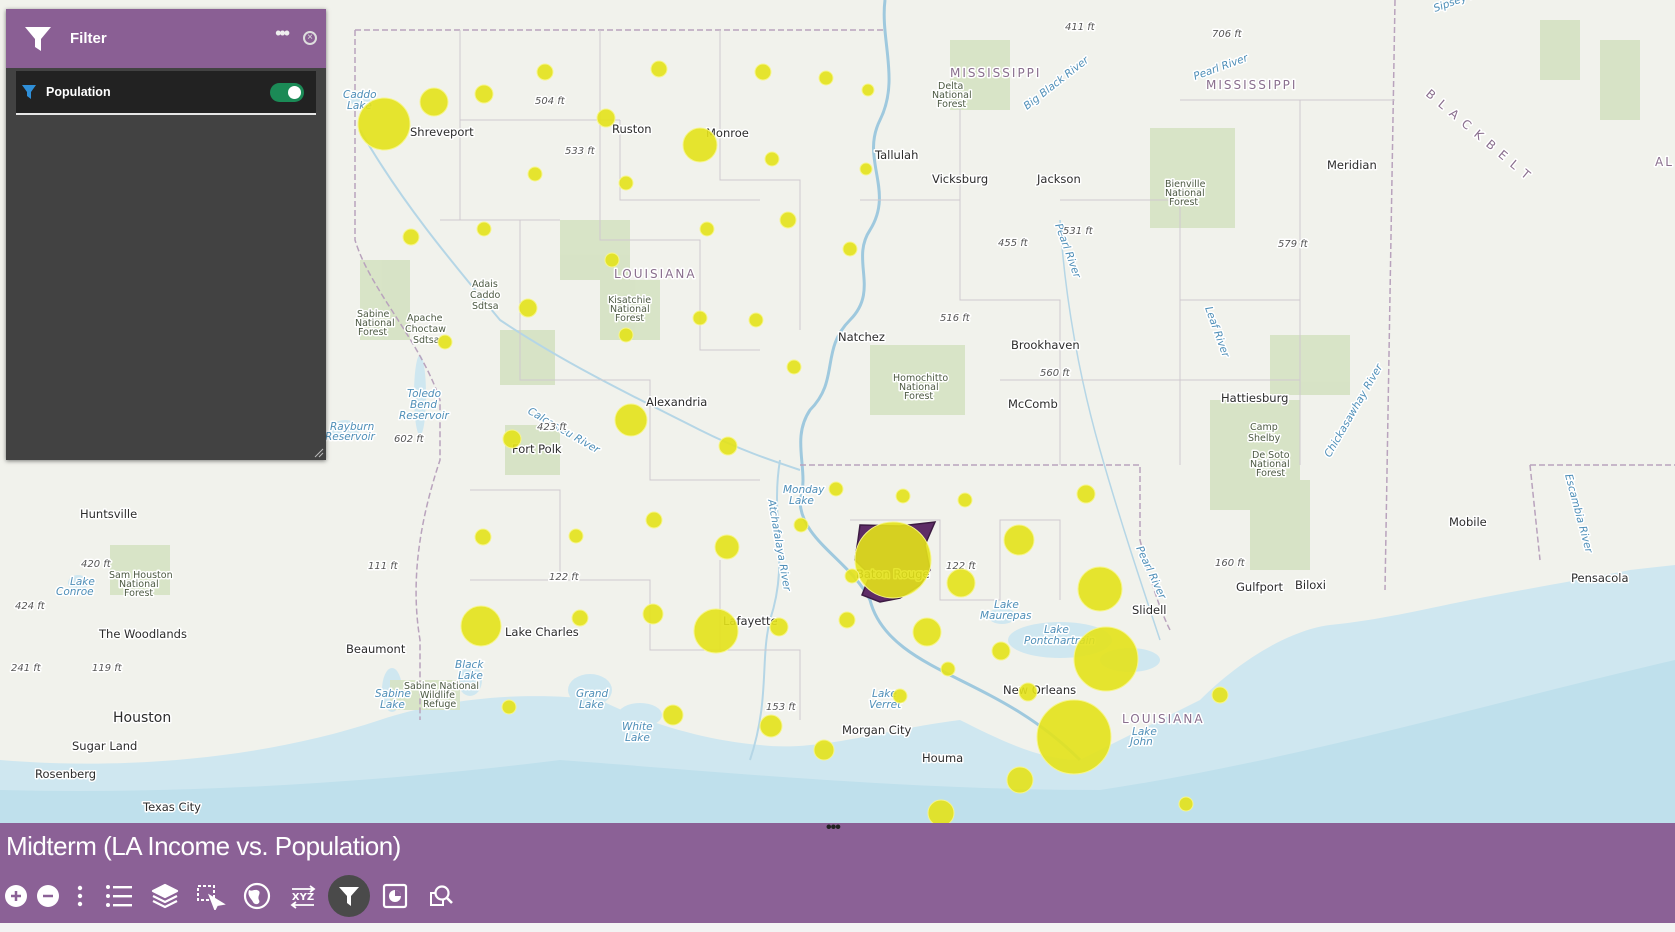  What do you see at coordinates (303, 896) in the screenshot?
I see `coordinates-button: XYZ` at bounding box center [303, 896].